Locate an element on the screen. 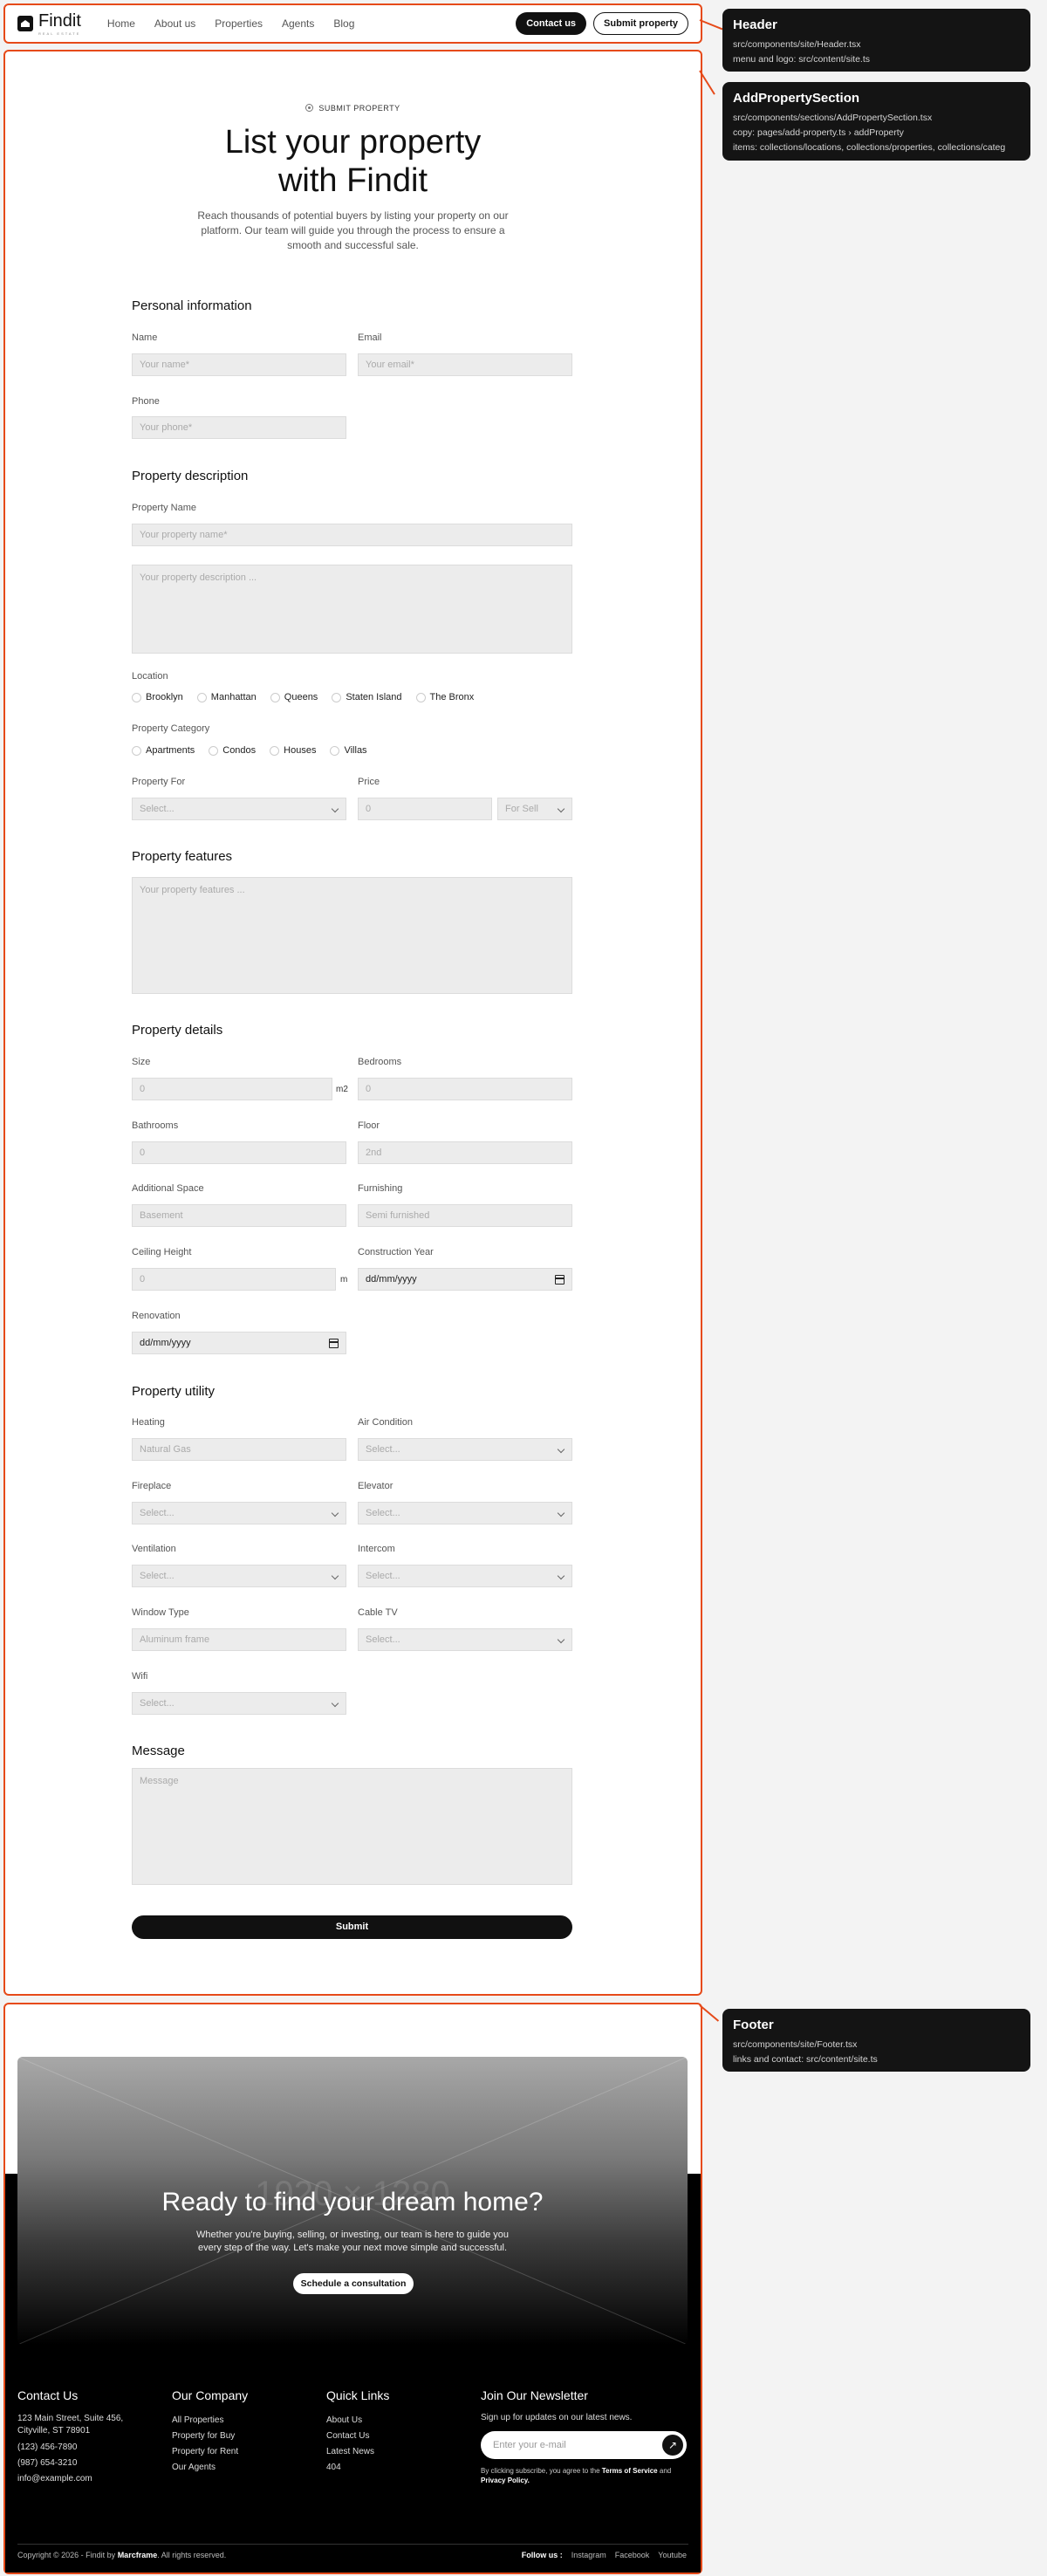  price-mode-select: For Sell is located at coordinates (534, 809).